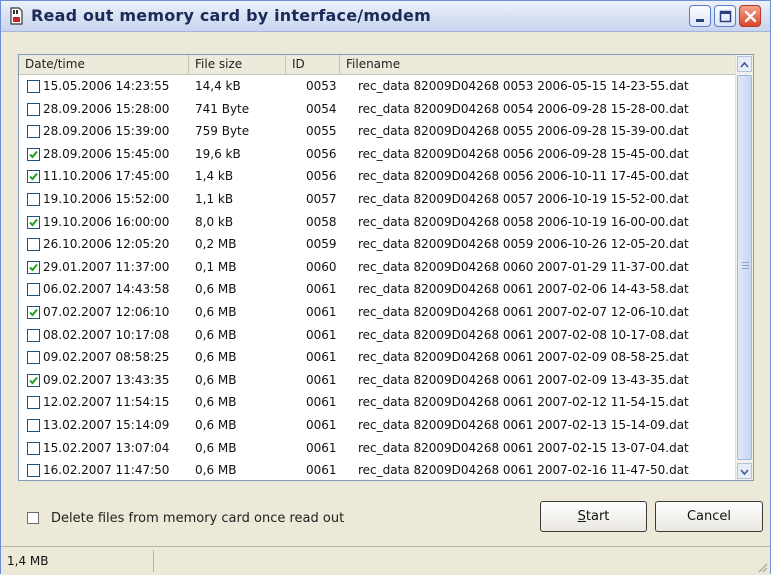 The width and height of the screenshot is (771, 575). I want to click on list-header: Date/time File size ID Filename, so click(377, 65).